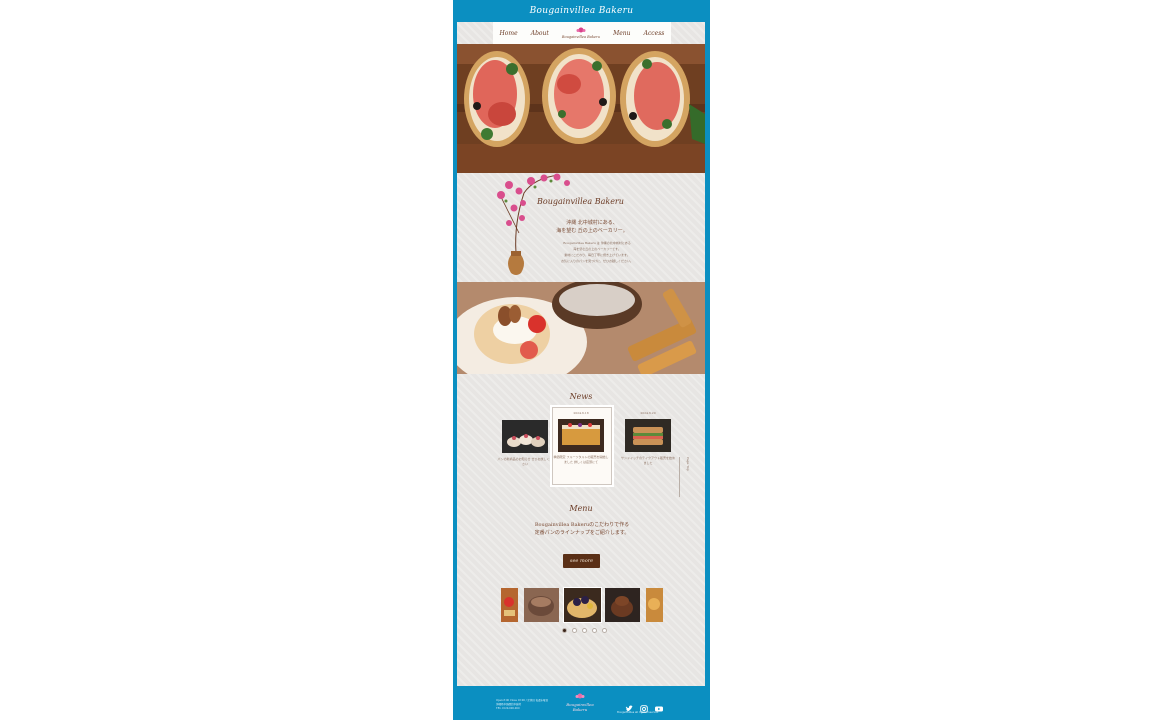 The image size is (1170, 720). I want to click on intro-body-line: お気に入りのパンを見つけに、ぜひお越しください。, so click(597, 261).